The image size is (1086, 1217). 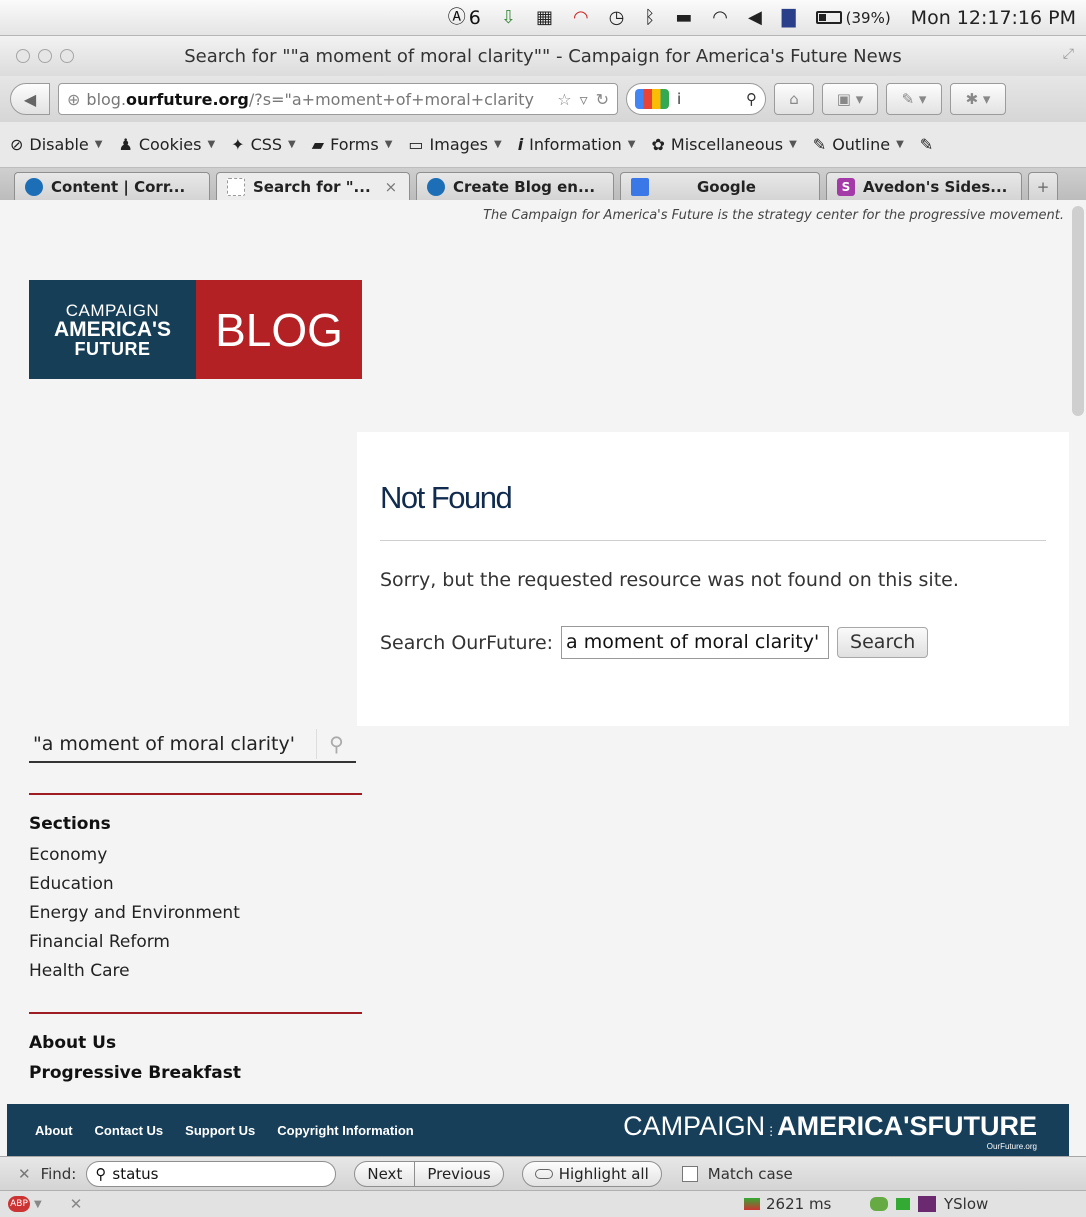 I want to click on close-find-bar-icon: ✕, so click(x=24, y=1174).